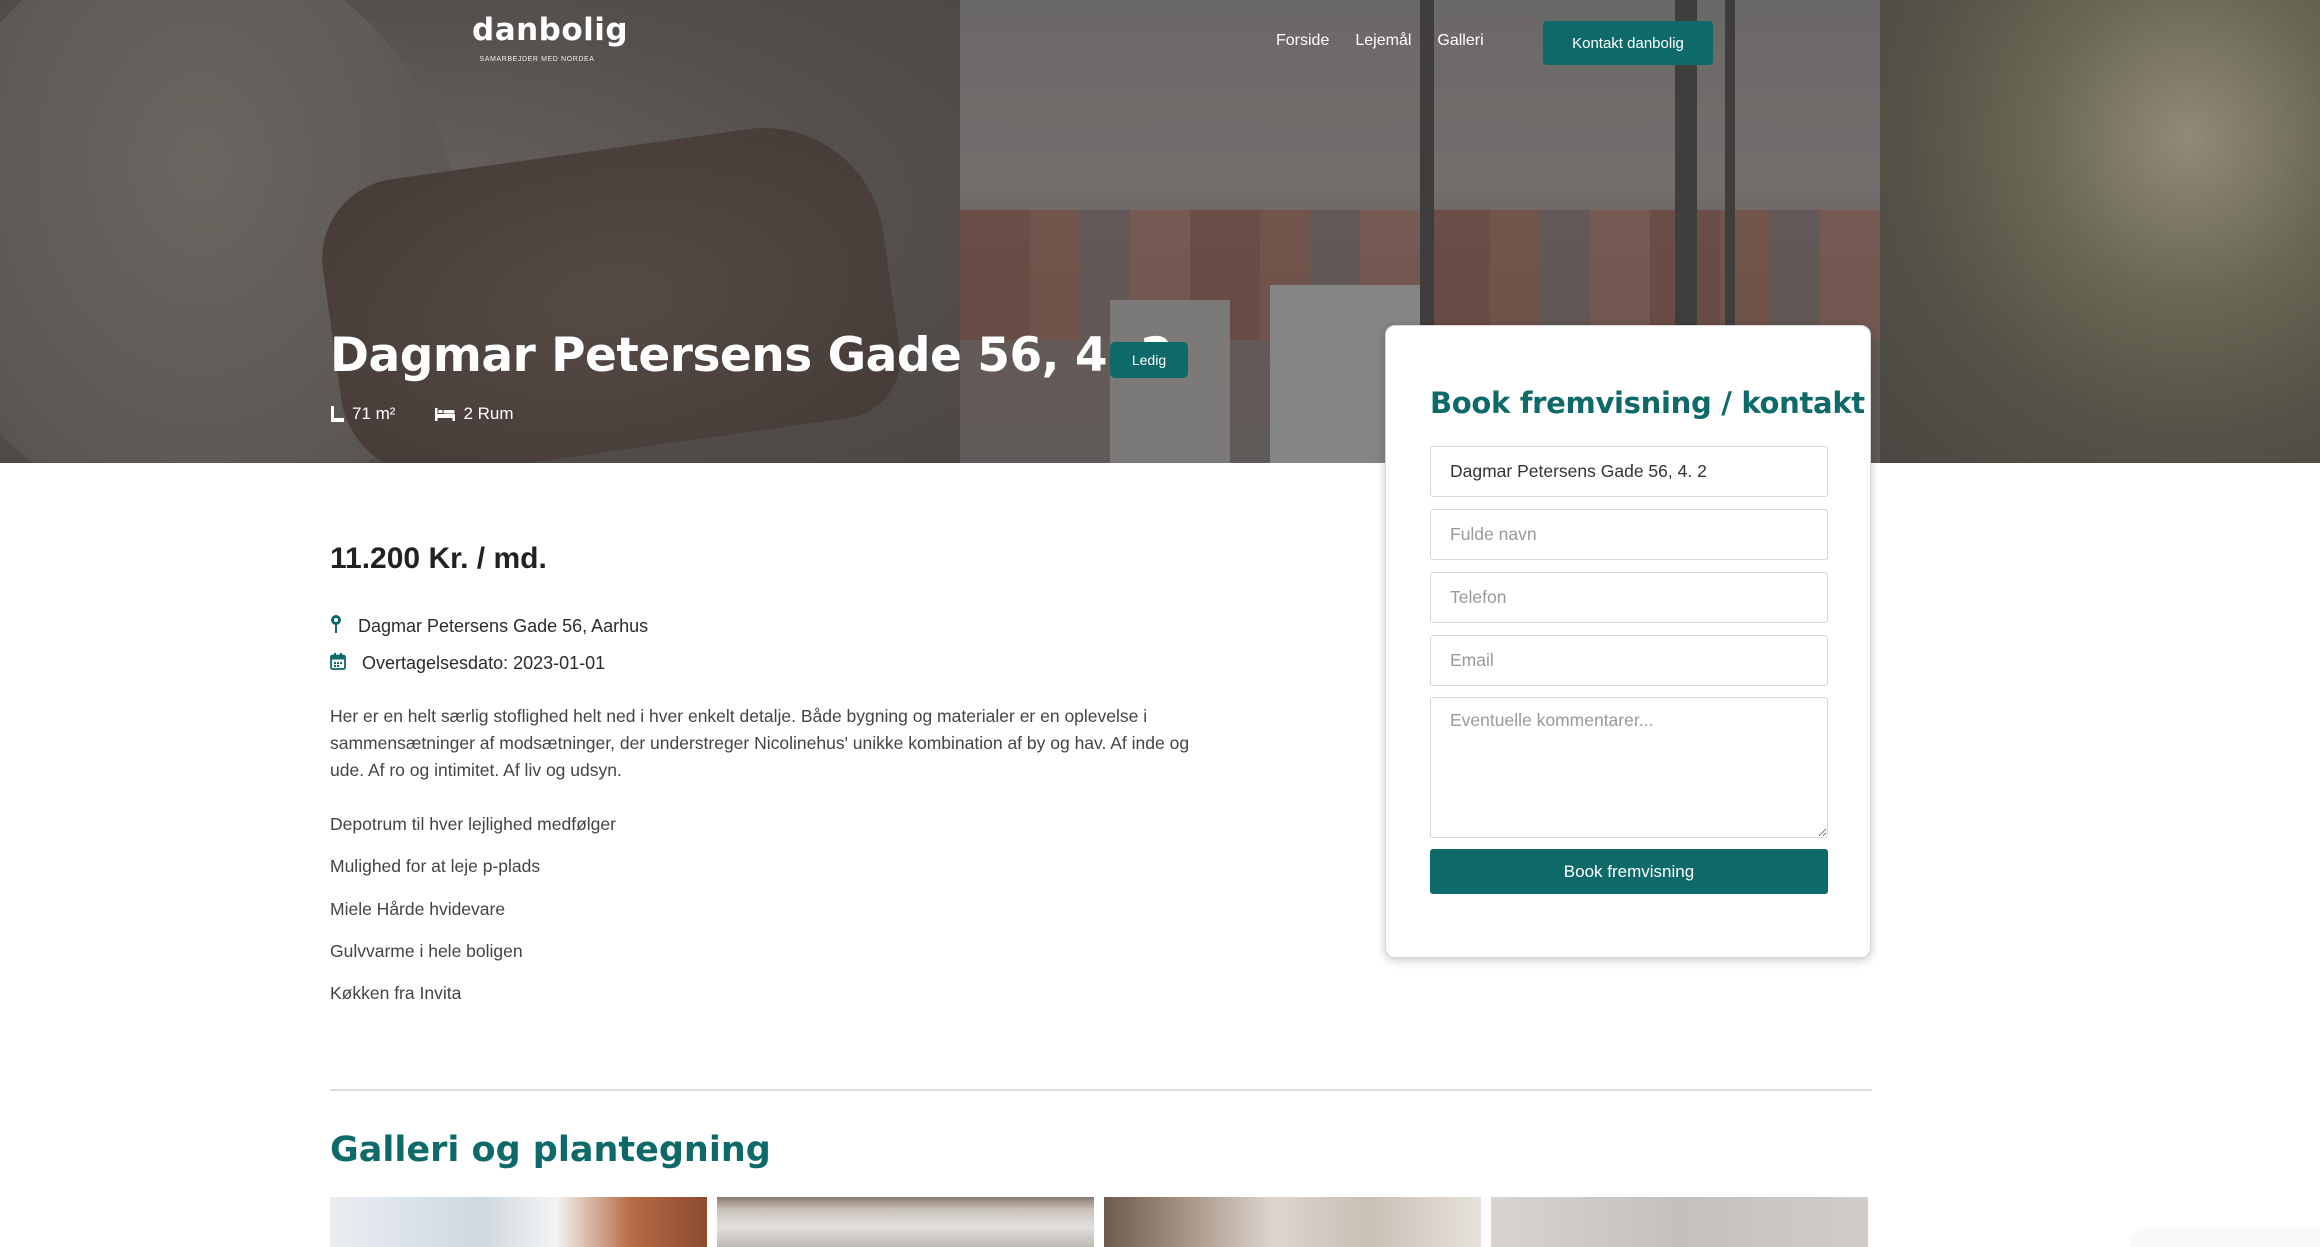  What do you see at coordinates (1101, 1090) in the screenshot?
I see `section-divider` at bounding box center [1101, 1090].